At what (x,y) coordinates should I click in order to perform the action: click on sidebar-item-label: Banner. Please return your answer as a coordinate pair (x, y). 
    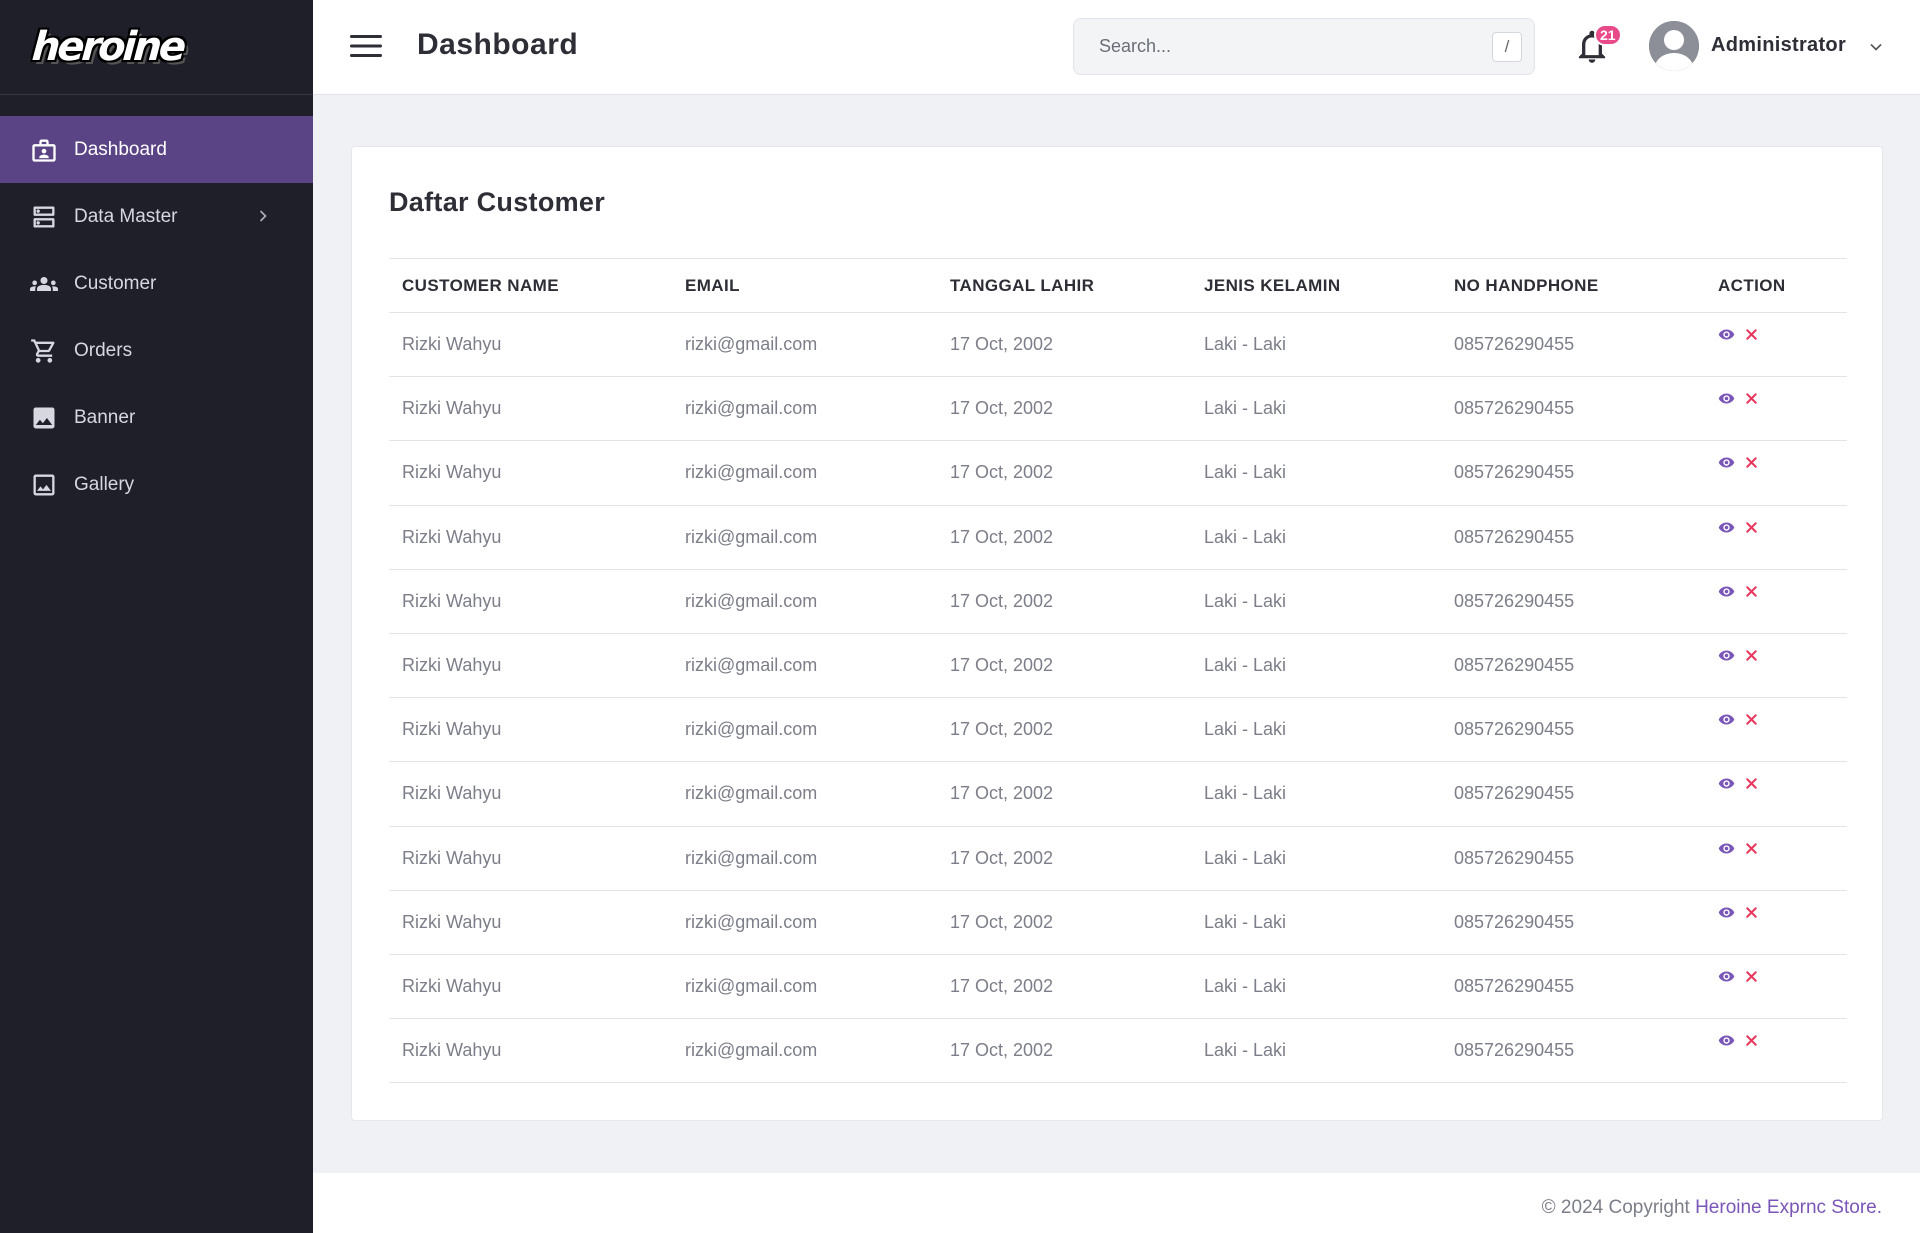
    Looking at the image, I should click on (105, 417).